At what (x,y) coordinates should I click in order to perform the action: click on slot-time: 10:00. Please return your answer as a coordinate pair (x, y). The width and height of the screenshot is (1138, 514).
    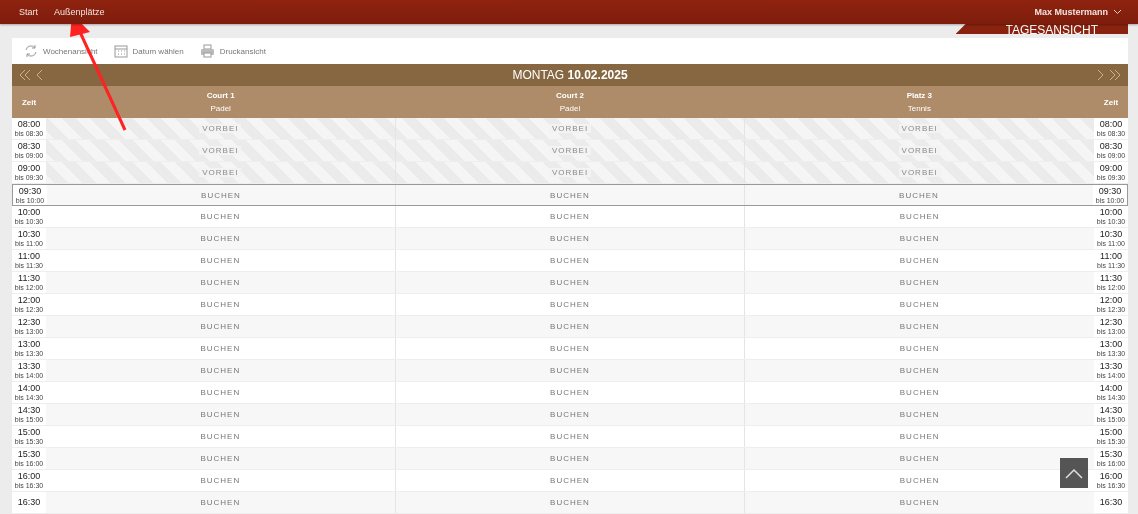
    Looking at the image, I should click on (29, 212).